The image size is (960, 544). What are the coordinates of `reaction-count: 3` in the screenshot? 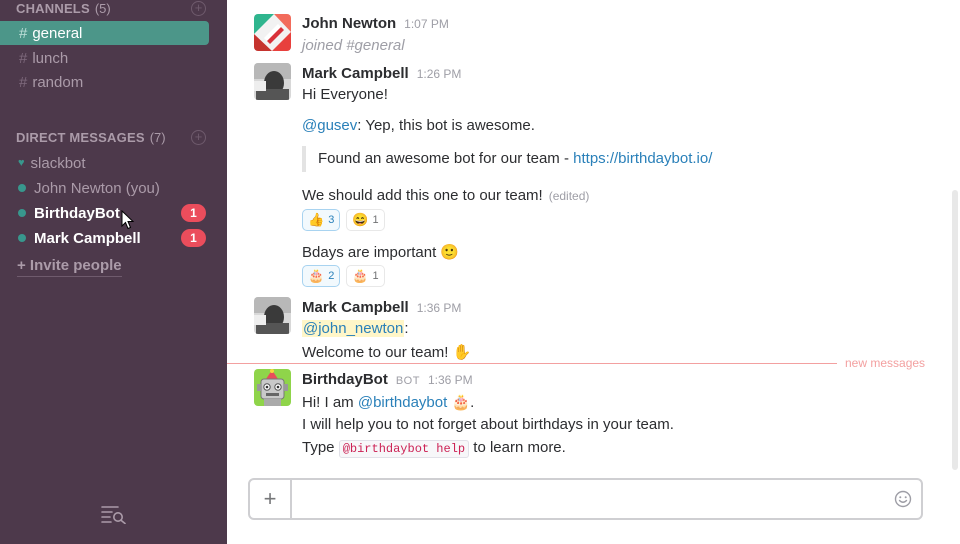 It's located at (331, 220).